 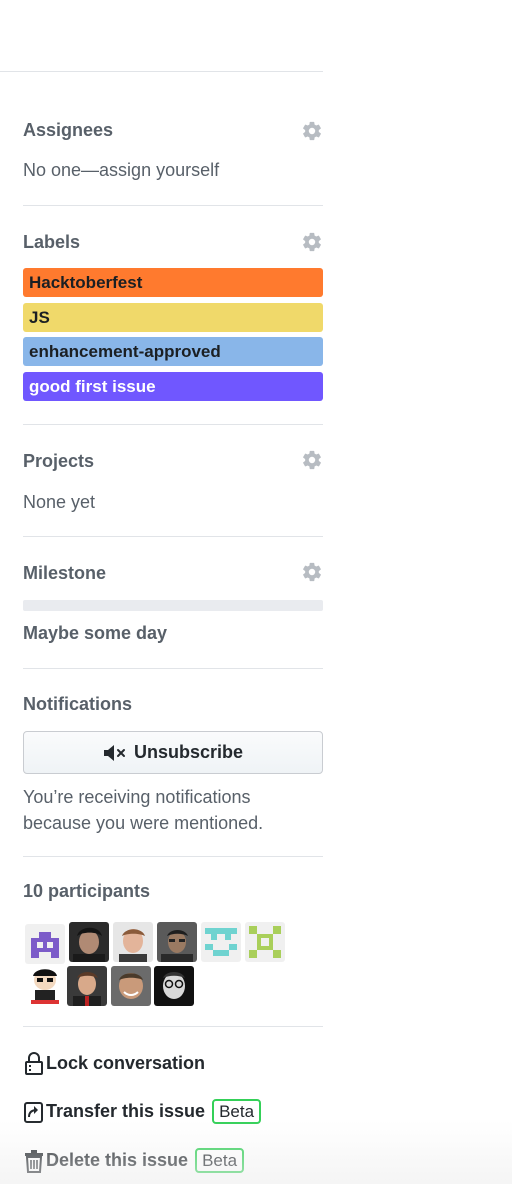 What do you see at coordinates (95, 633) in the screenshot?
I see `milestone-link: Maybe some day` at bounding box center [95, 633].